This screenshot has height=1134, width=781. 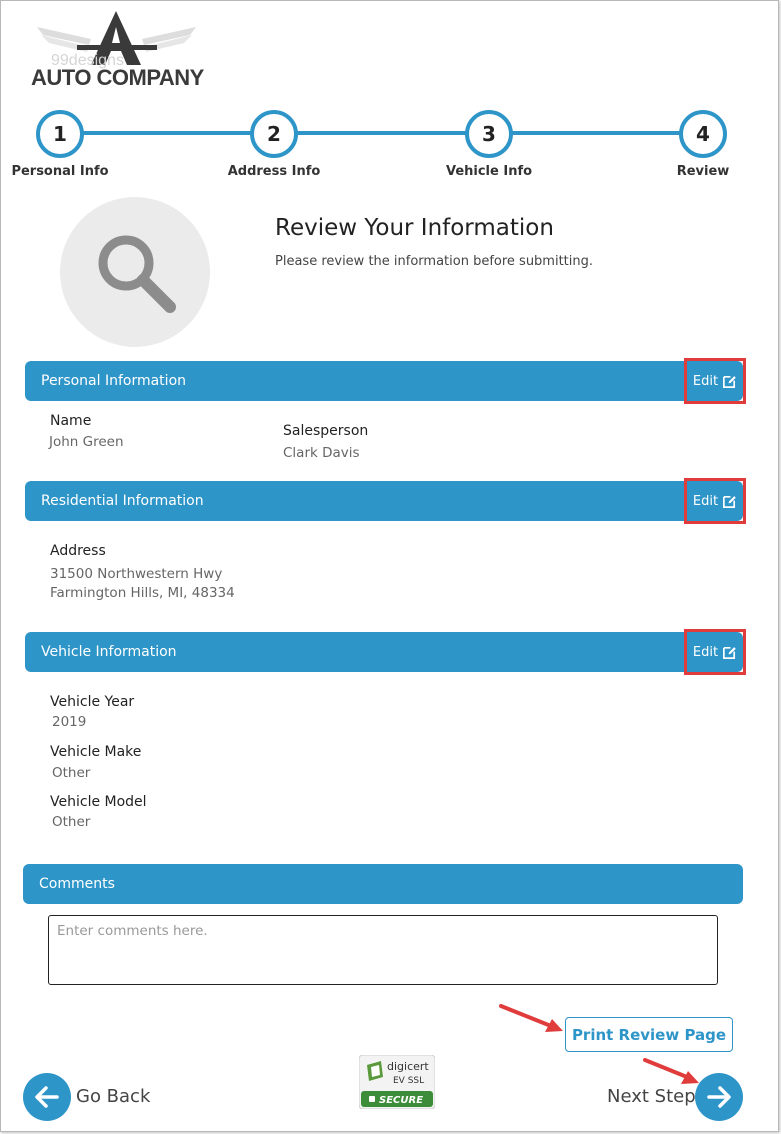 What do you see at coordinates (489, 134) in the screenshot?
I see `step-3-circle: 3` at bounding box center [489, 134].